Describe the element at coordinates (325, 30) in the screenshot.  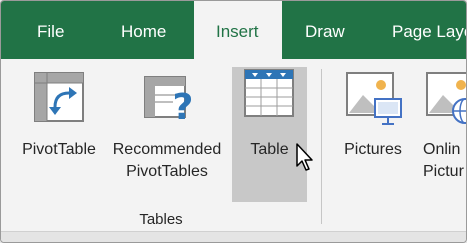
I see `tab-draw: Draw` at that location.